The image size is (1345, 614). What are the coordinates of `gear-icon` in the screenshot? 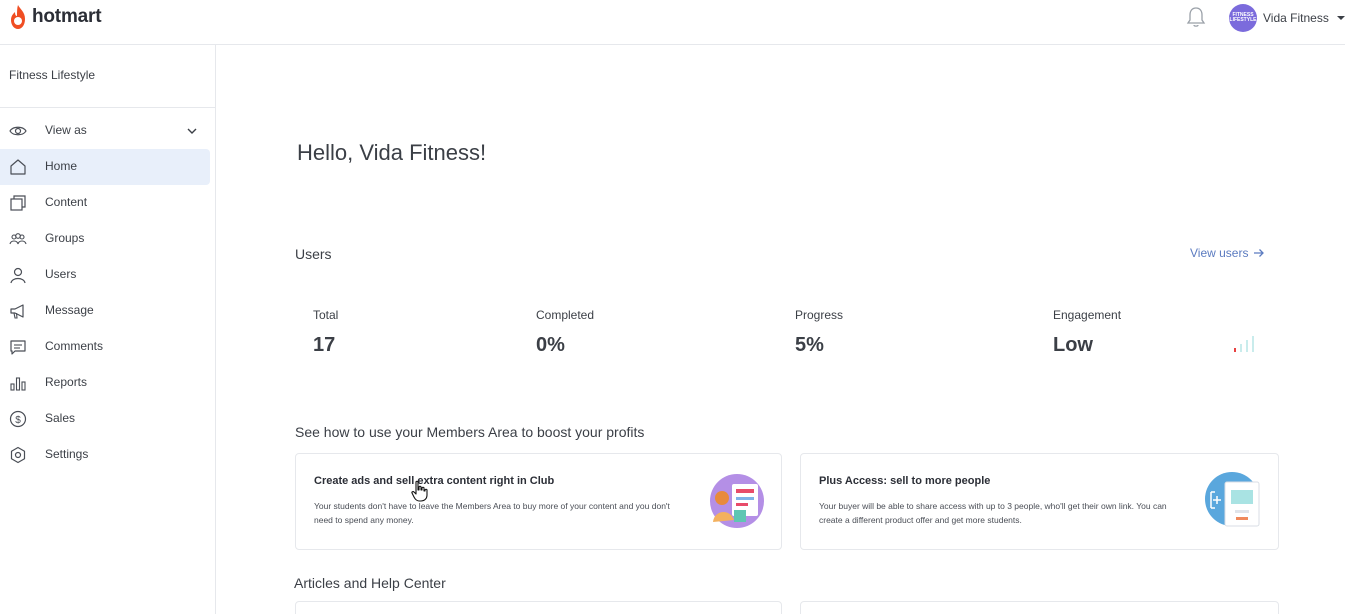 It's located at (18, 455).